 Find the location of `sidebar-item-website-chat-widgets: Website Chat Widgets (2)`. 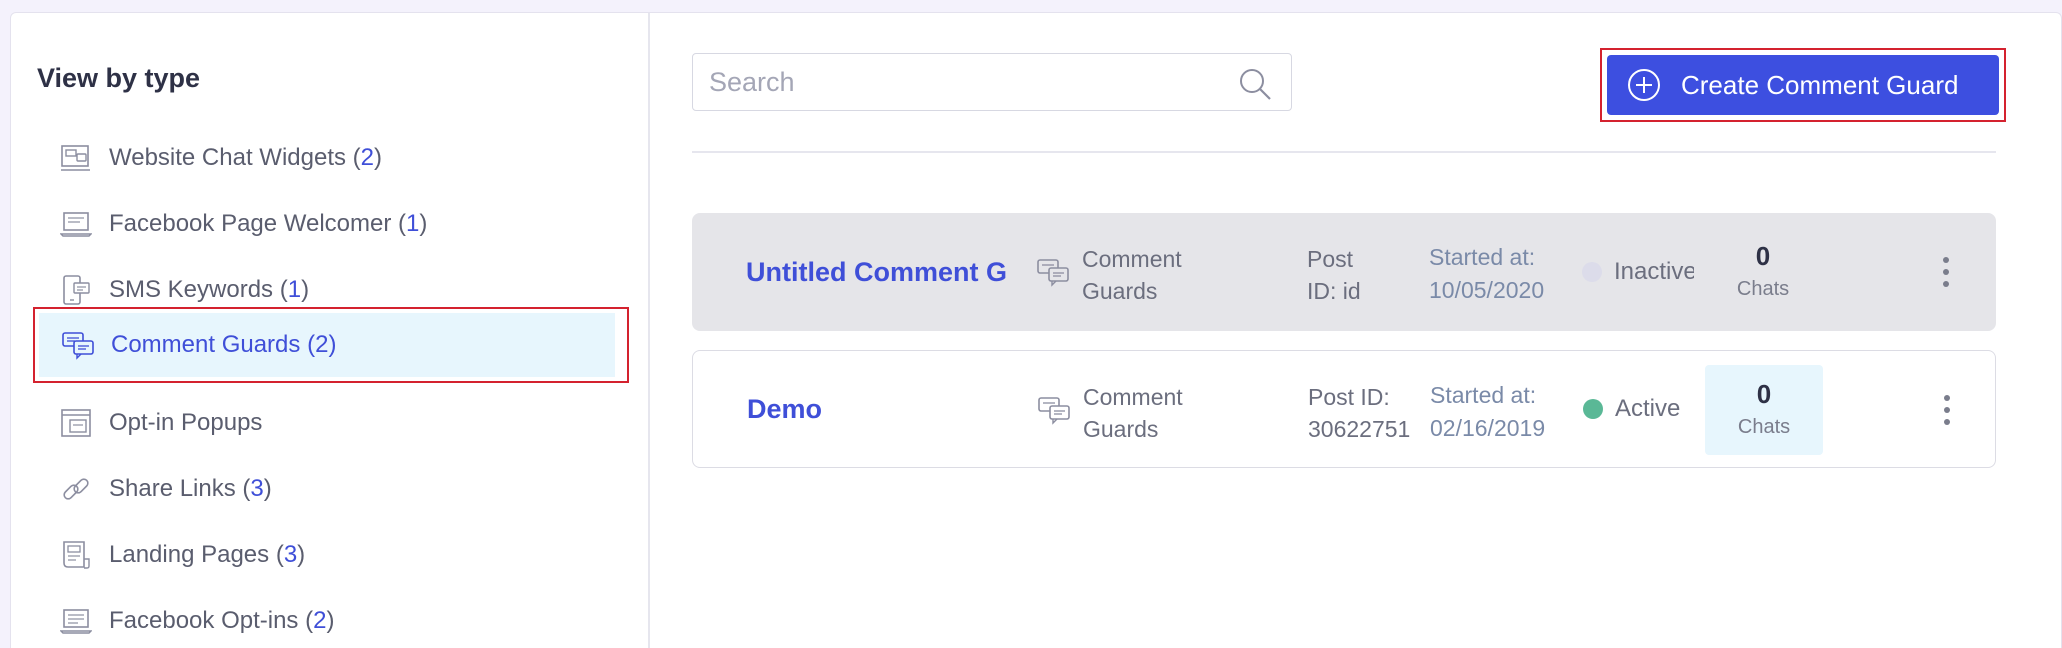

sidebar-item-website-chat-widgets: Website Chat Widgets (2) is located at coordinates (331, 158).